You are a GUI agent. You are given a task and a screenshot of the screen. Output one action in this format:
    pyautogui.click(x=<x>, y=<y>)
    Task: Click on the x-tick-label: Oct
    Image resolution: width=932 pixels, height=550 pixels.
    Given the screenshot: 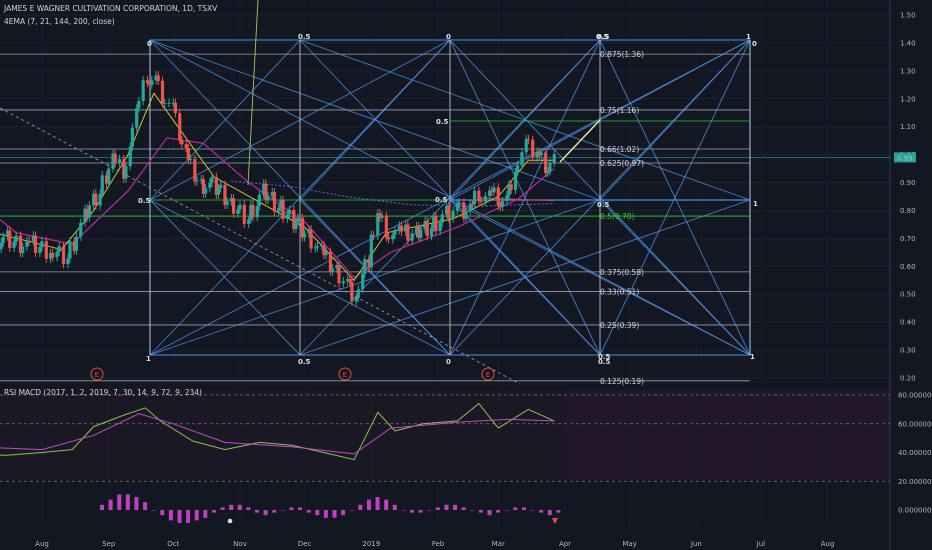 What is the action you would take?
    pyautogui.click(x=173, y=544)
    